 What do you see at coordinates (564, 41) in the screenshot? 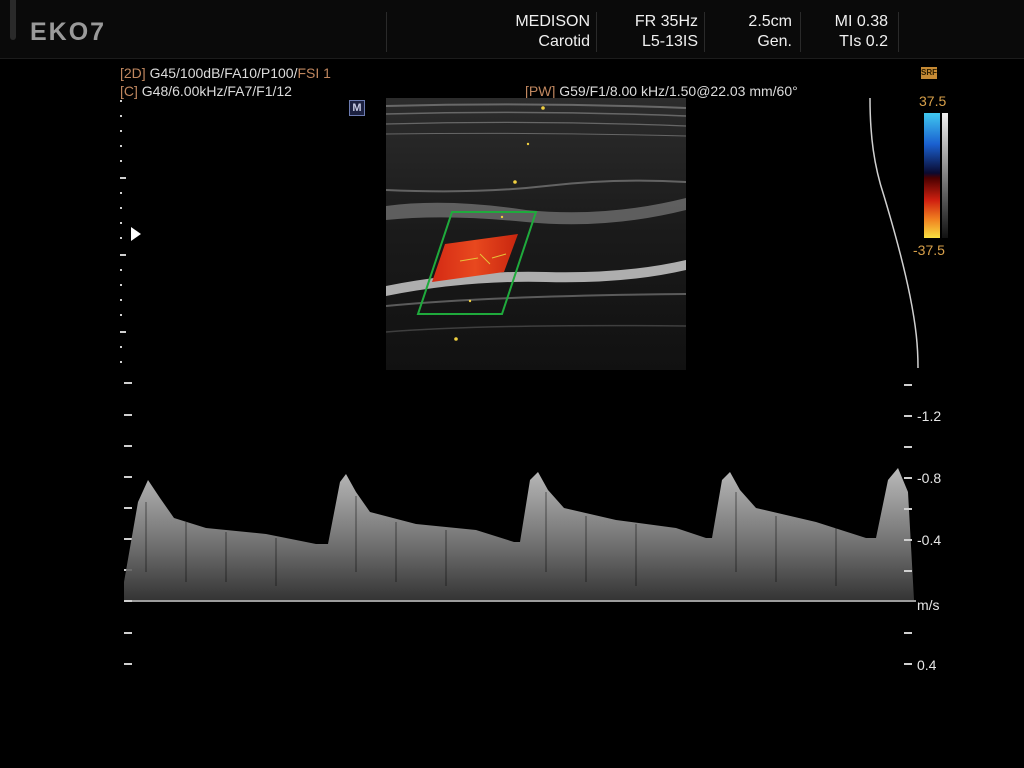
I see `preset-label: Carotid` at bounding box center [564, 41].